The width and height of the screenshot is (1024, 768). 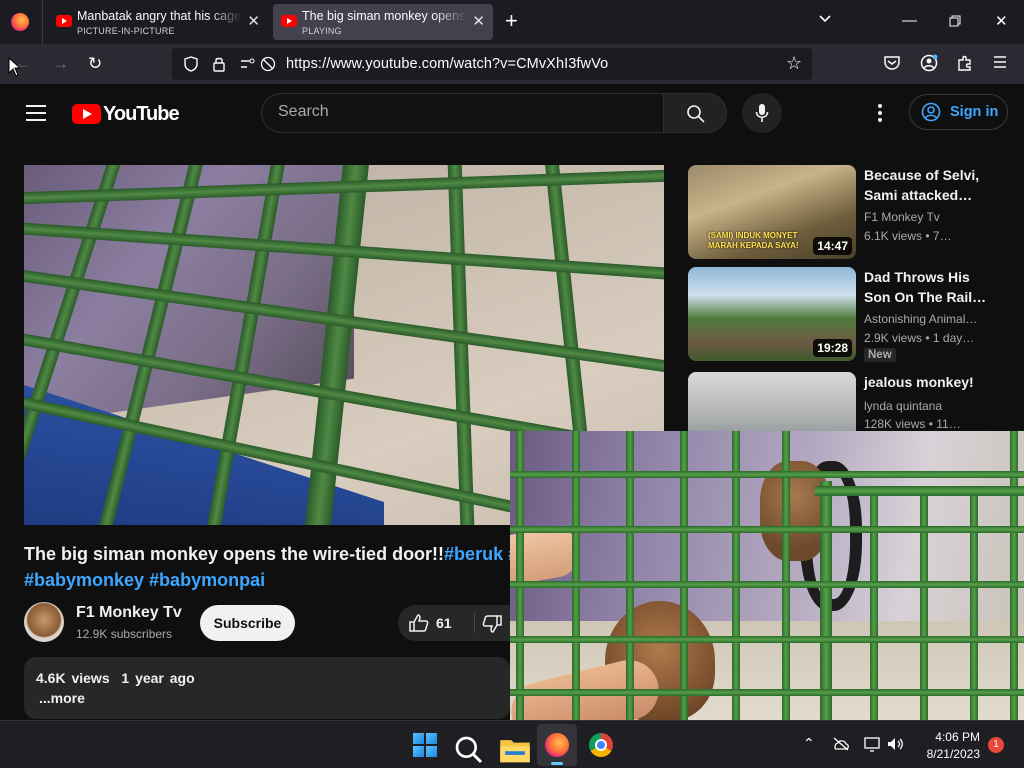 What do you see at coordinates (42, 22) in the screenshot?
I see `tab-separator` at bounding box center [42, 22].